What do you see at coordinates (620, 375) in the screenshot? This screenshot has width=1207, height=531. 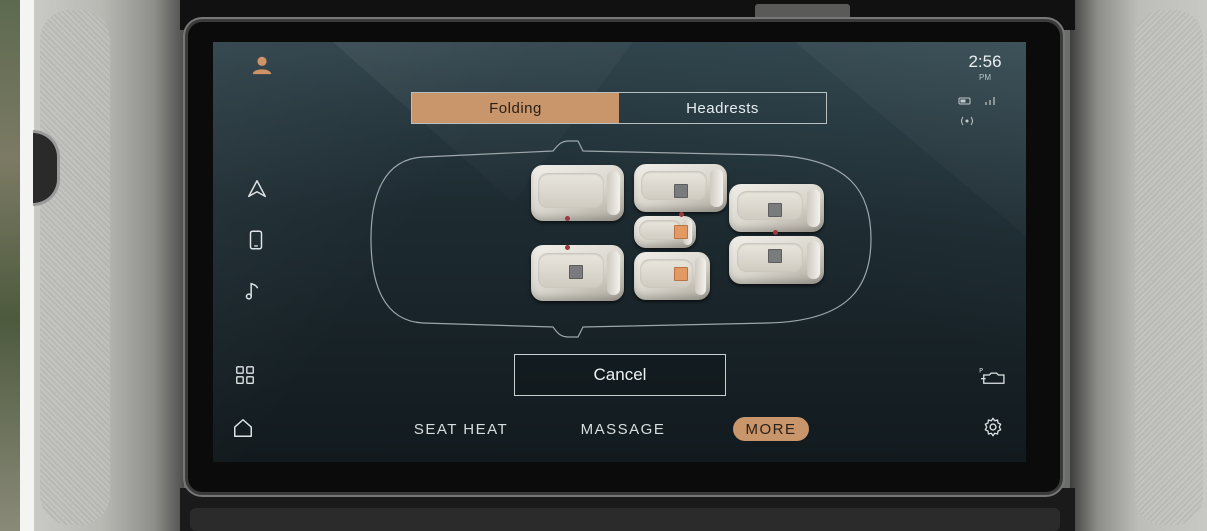 I see `cancel-button: Cancel` at bounding box center [620, 375].